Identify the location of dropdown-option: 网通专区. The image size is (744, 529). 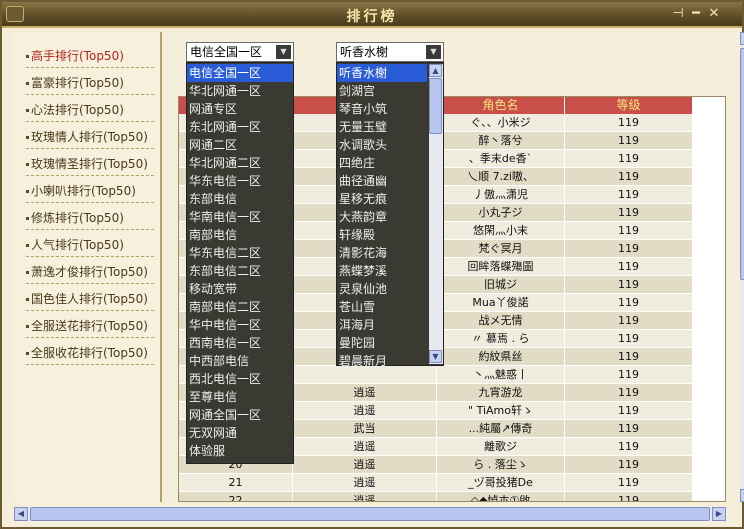
(240, 109).